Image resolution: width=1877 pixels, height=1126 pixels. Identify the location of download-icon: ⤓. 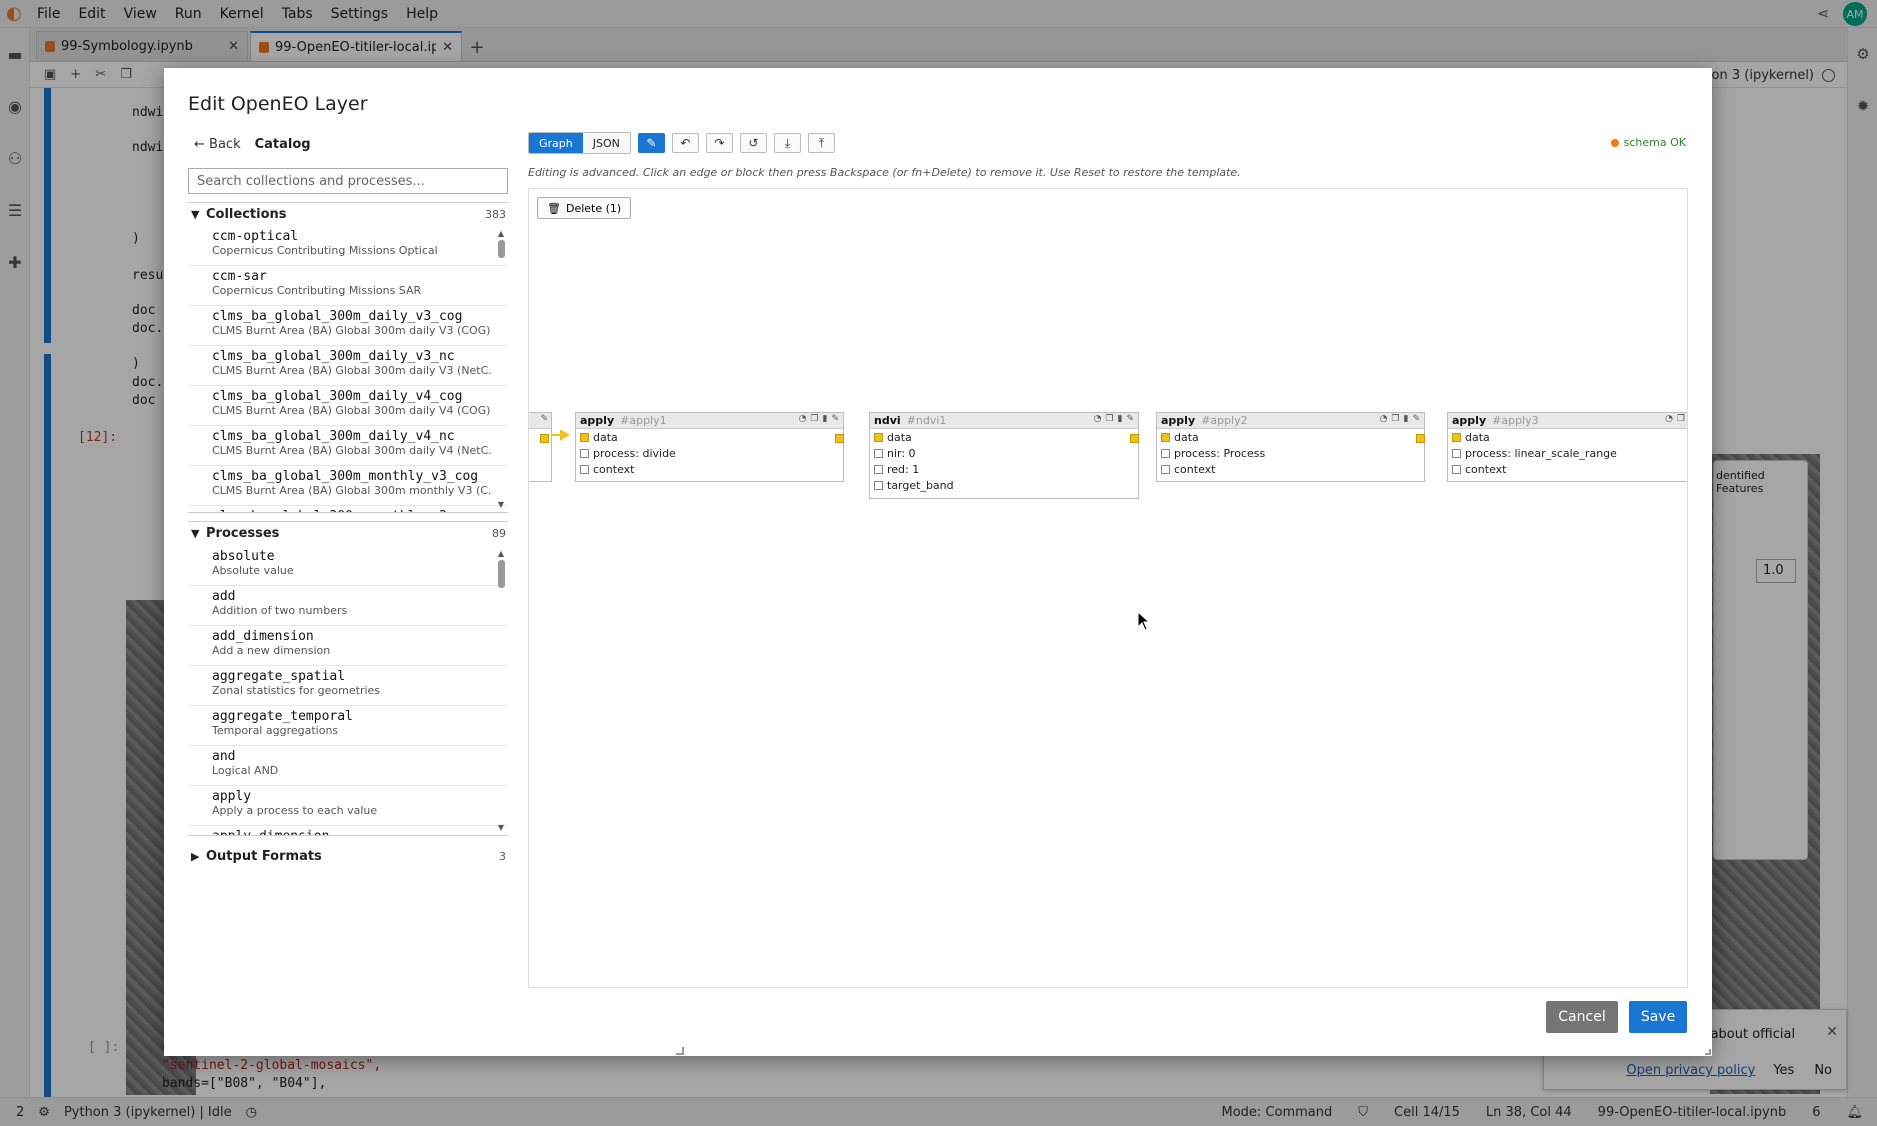
(787, 143).